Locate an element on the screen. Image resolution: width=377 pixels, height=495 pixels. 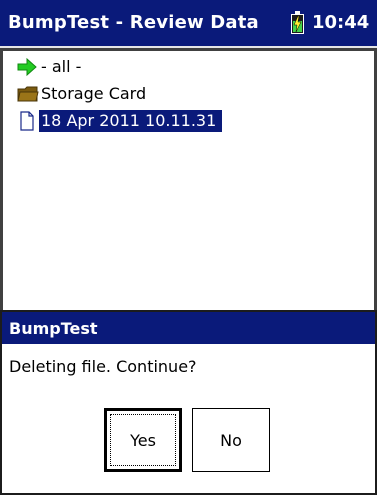
document-icon is located at coordinates (28, 121).